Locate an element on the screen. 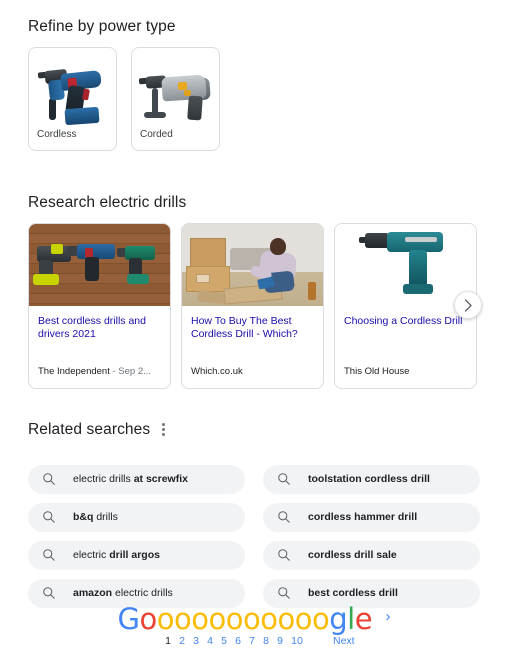 This screenshot has height=666, width=508. refine-card-cordless: Cordless is located at coordinates (72, 99).